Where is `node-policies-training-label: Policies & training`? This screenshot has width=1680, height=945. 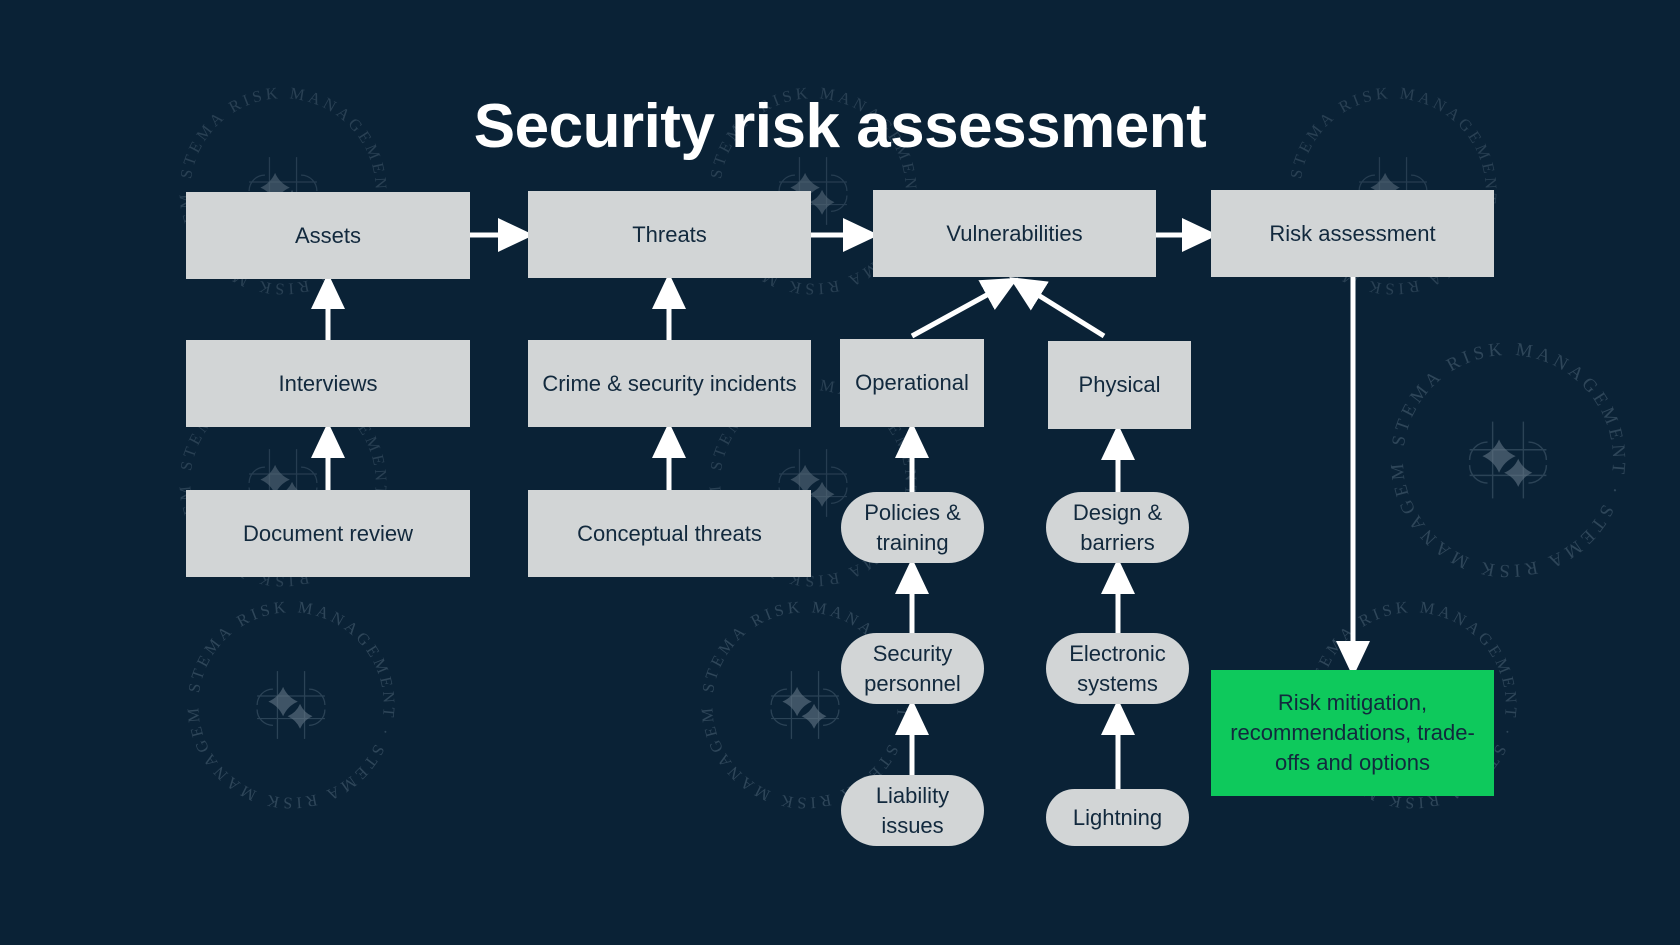 node-policies-training-label: Policies & training is located at coordinates (912, 527).